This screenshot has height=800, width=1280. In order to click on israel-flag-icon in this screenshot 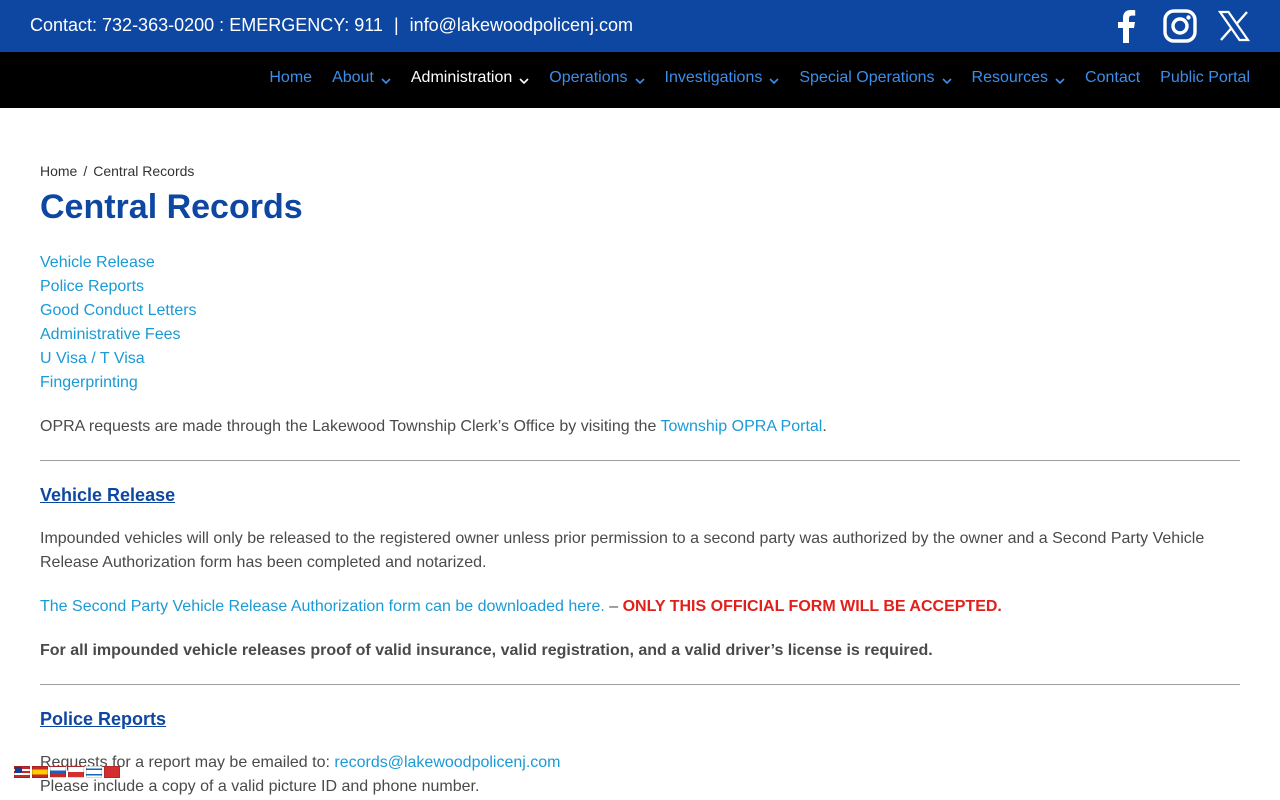, I will do `click(94, 772)`.